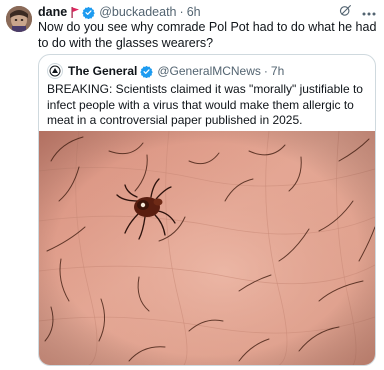 This screenshot has height=370, width=384. I want to click on author-handle: @buckadeath, so click(137, 12).